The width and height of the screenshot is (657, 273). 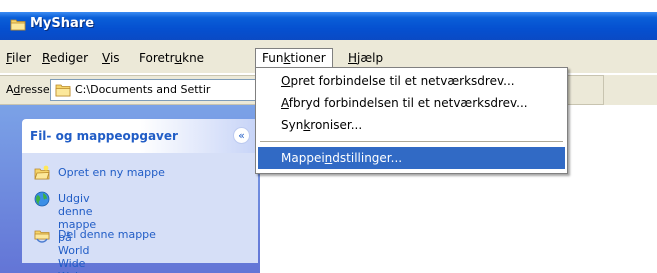 I want to click on menu-filer: Filer, so click(x=18, y=58).